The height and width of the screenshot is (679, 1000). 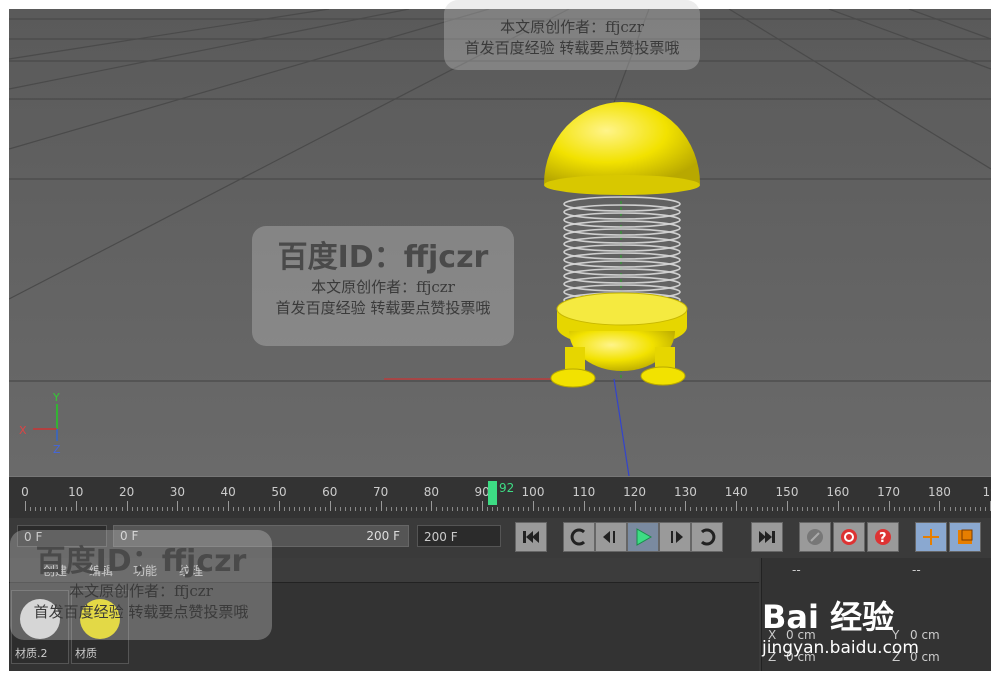 What do you see at coordinates (840, 648) in the screenshot?
I see `logo-url: jingyan.baidu.com` at bounding box center [840, 648].